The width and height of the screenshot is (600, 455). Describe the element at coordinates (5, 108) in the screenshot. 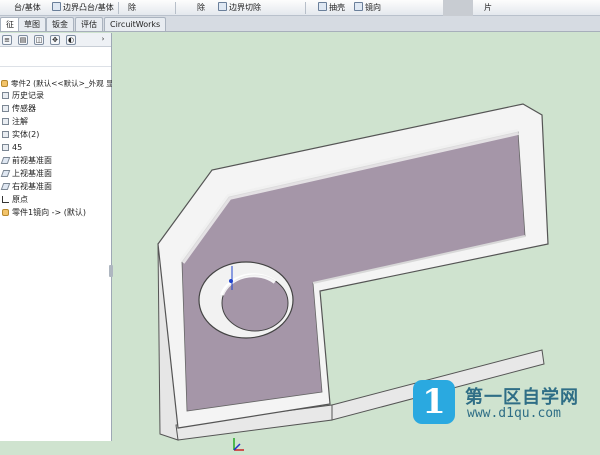

I see `sensor-icon` at that location.